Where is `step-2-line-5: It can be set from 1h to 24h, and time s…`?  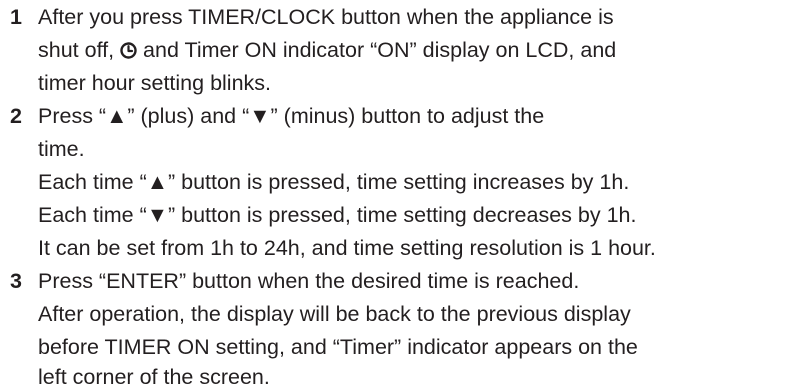
step-2-line-5: It can be set from 1h to 24h, and time s… is located at coordinates (347, 248).